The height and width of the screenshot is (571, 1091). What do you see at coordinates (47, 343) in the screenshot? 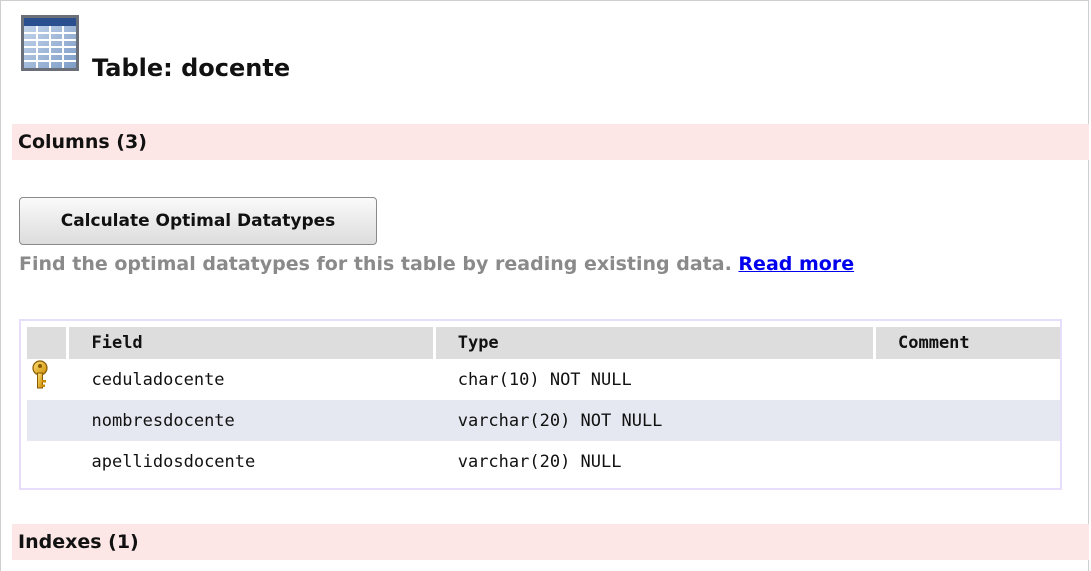
I see `key-column-header` at bounding box center [47, 343].